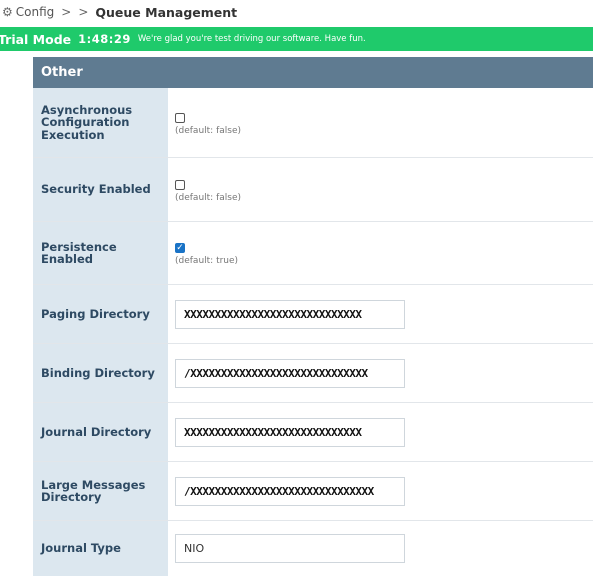 This screenshot has width=593, height=576. Describe the element at coordinates (180, 117) in the screenshot. I see `async-config-checkbox` at that location.